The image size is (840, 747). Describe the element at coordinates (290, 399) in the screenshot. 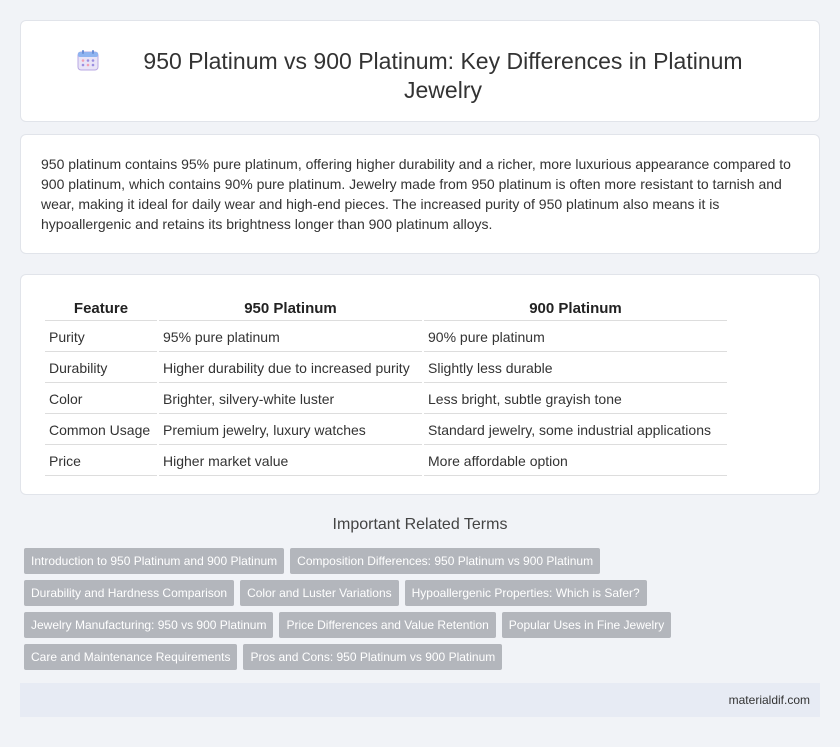

I see `table-cell: Brighter, silvery-white luster` at that location.